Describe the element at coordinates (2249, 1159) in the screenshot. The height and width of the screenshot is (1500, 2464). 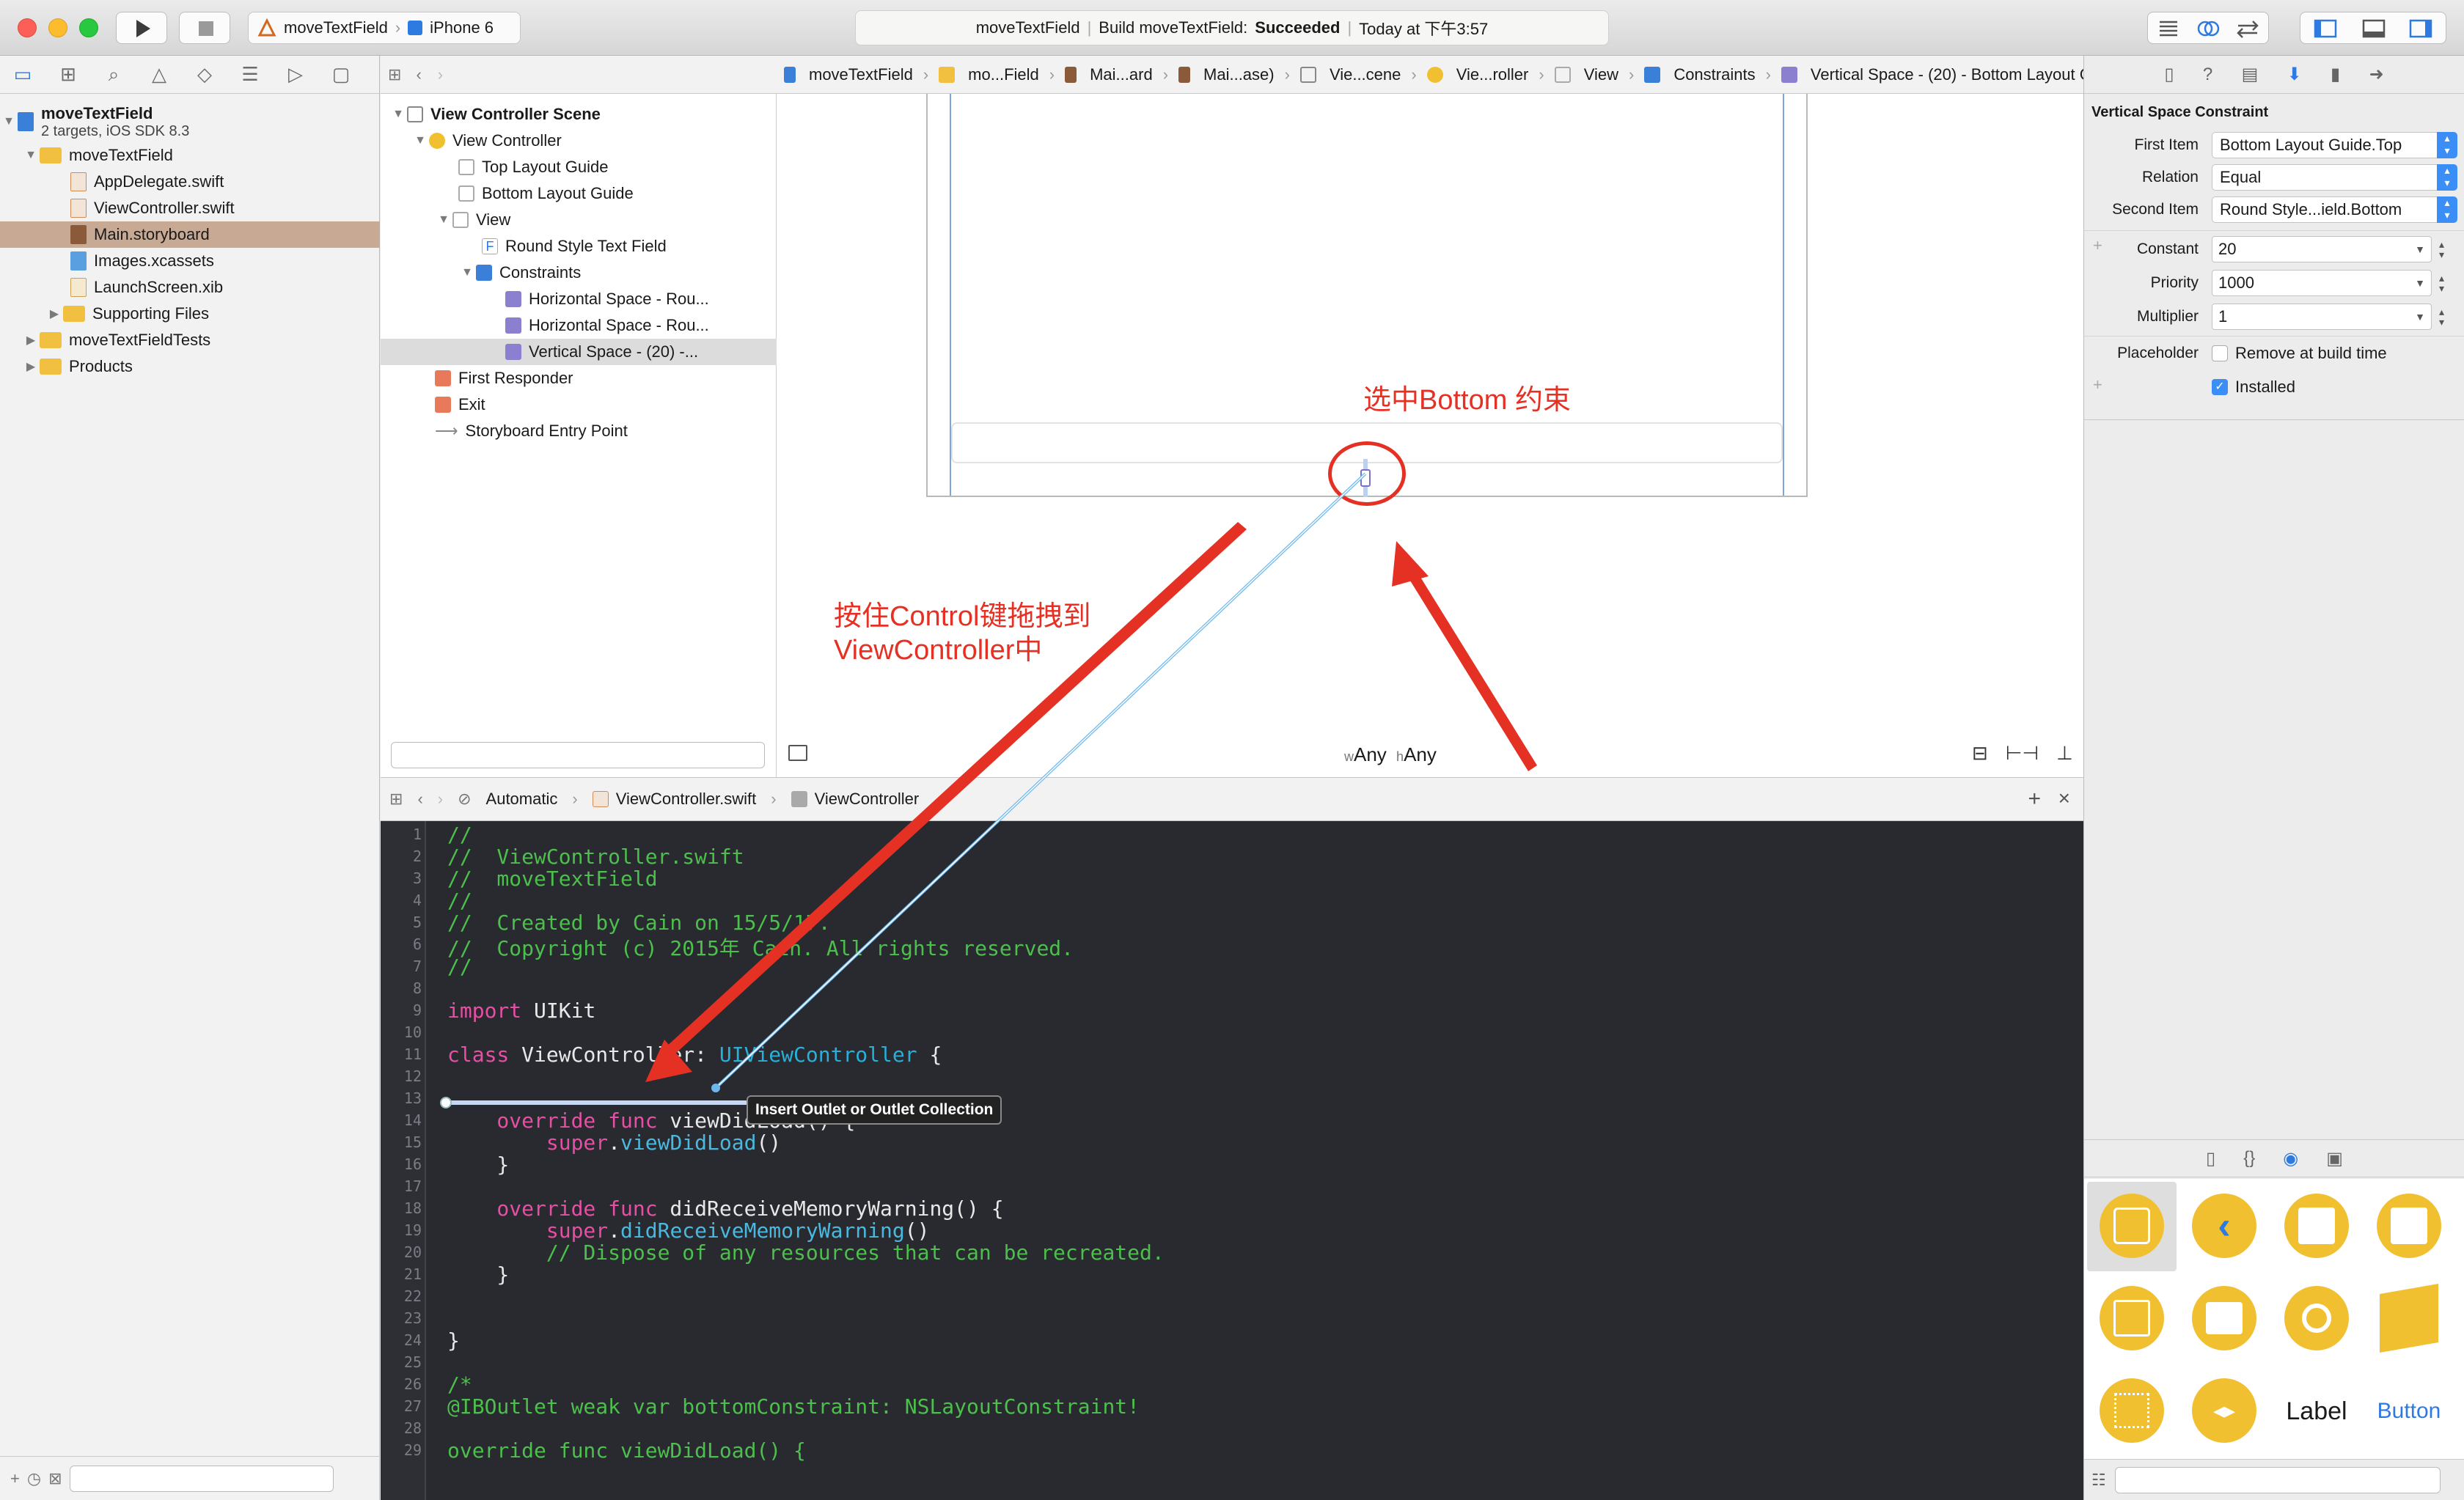
I see `code-snippet-icon: {}` at that location.